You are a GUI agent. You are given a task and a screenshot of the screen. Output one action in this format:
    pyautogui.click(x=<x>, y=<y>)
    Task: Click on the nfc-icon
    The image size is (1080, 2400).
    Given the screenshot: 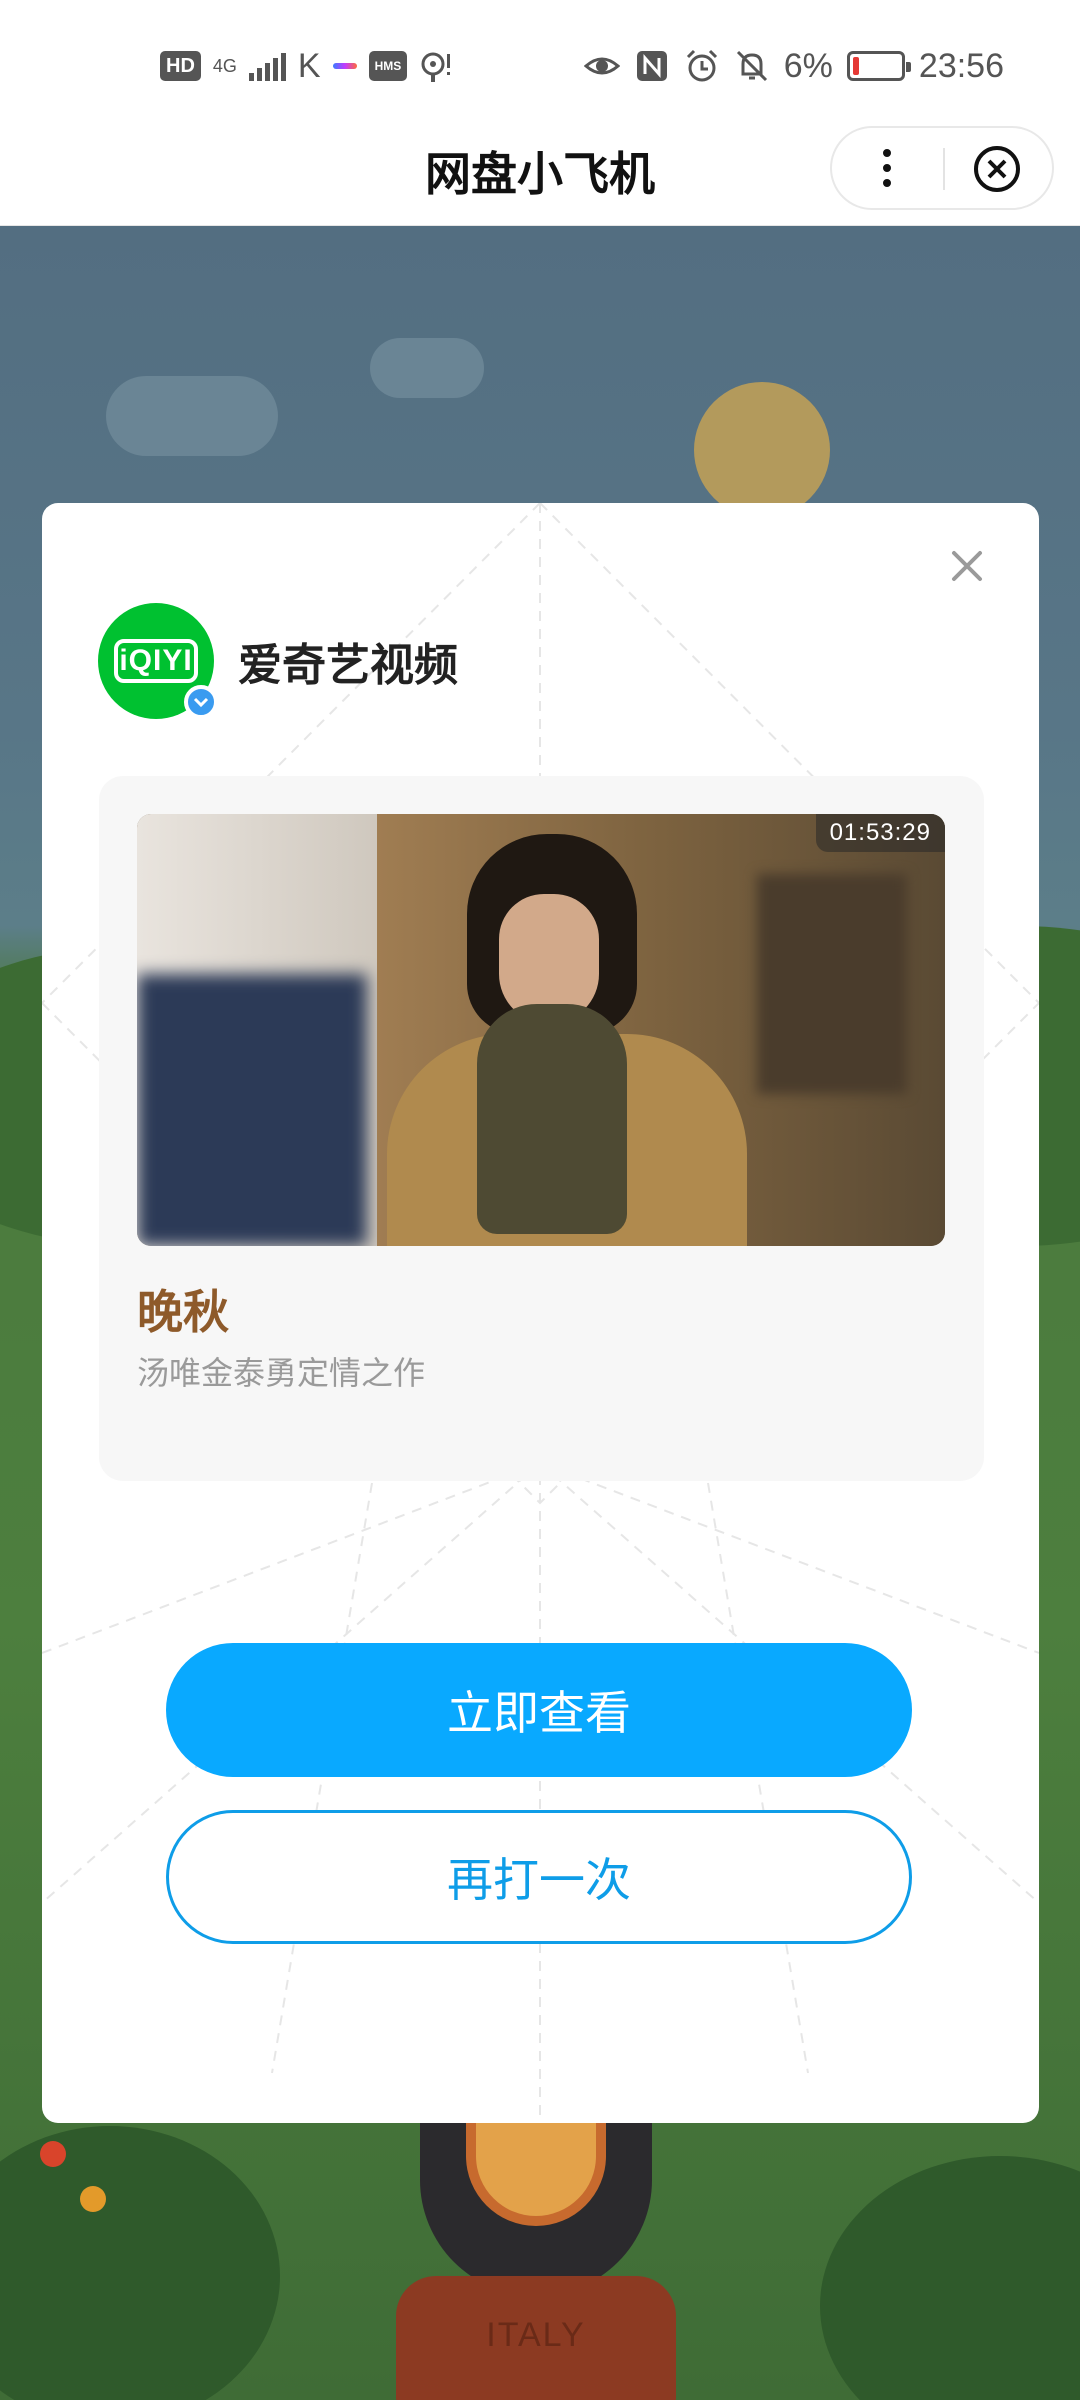 What is the action you would take?
    pyautogui.click(x=651, y=66)
    